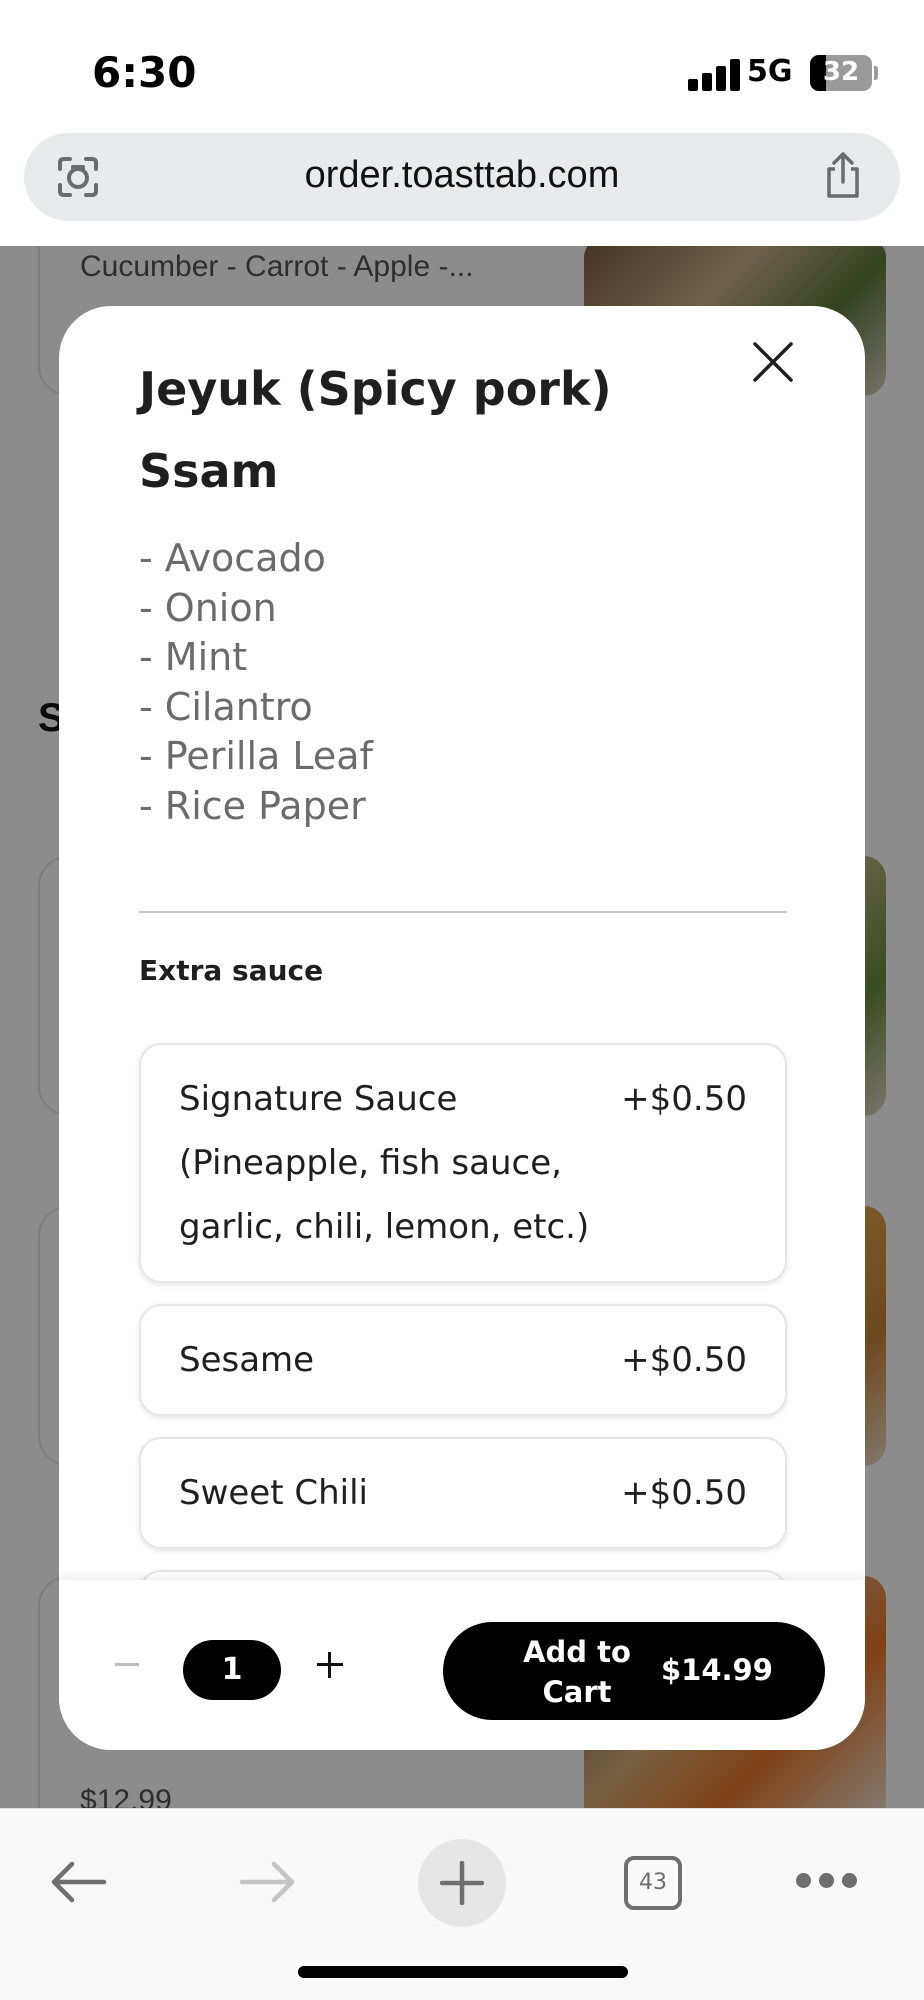 The width and height of the screenshot is (924, 2000). I want to click on quantity-value: 1, so click(232, 1670).